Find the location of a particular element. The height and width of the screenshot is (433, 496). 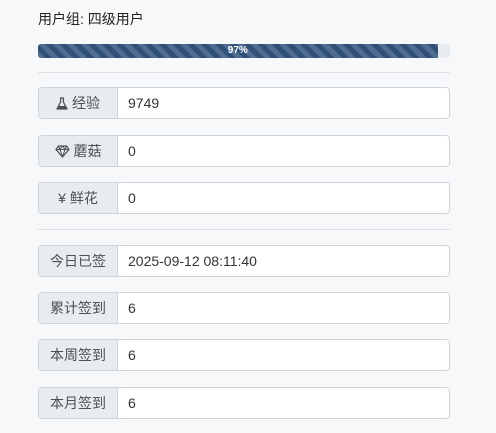

flower-label: 鲜花 is located at coordinates (83, 198).